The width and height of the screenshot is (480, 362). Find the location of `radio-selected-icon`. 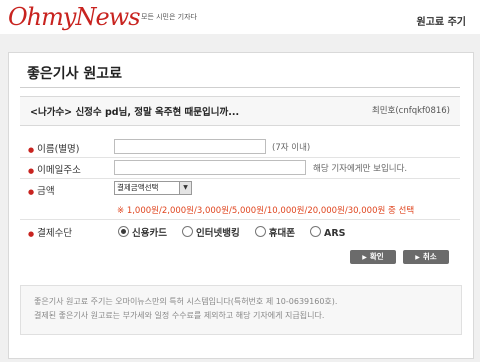

radio-selected-icon is located at coordinates (123, 231).